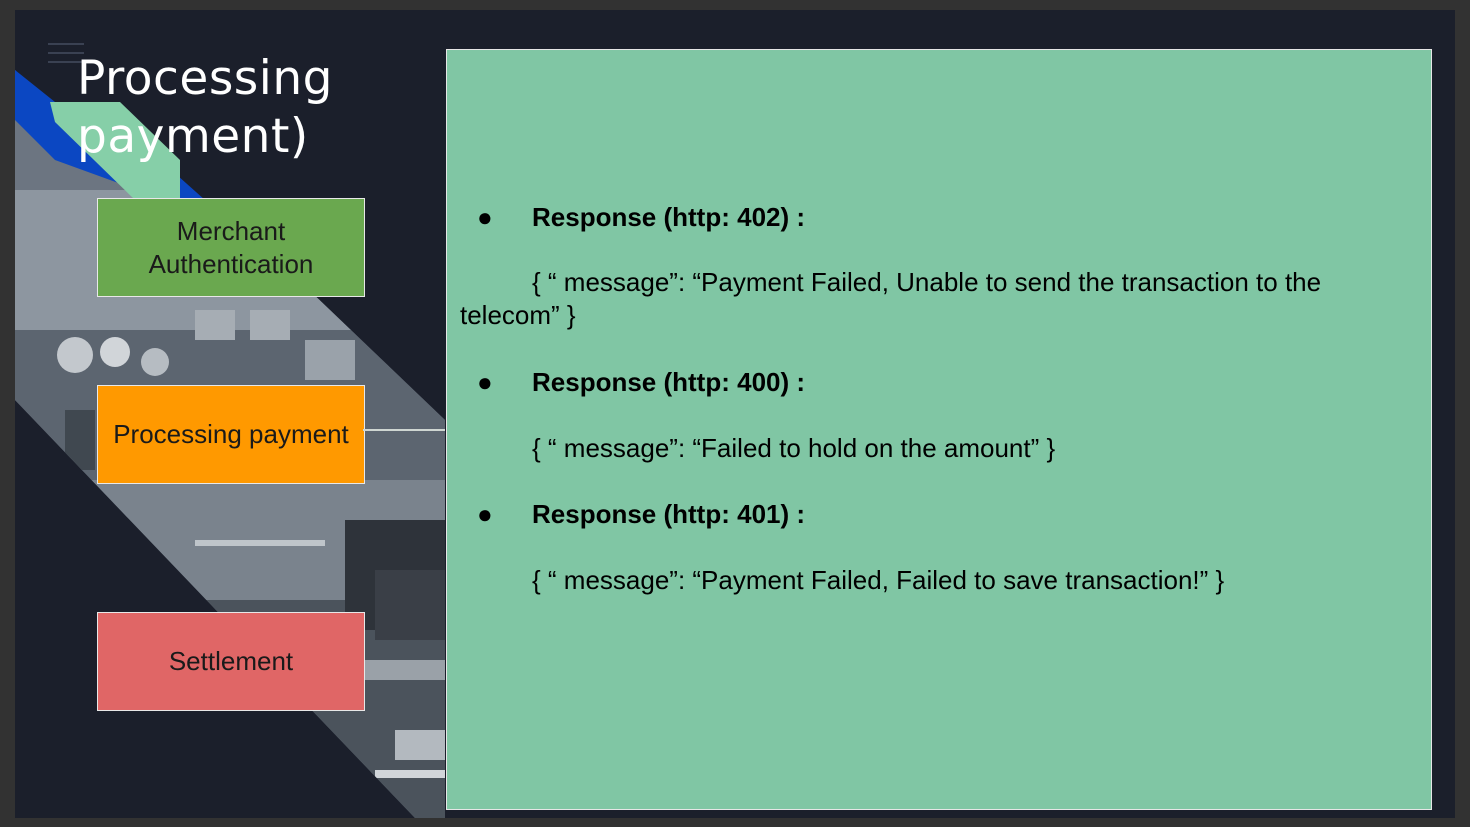  I want to click on step-merchant-authentication: Merchant Authentication, so click(231, 247).